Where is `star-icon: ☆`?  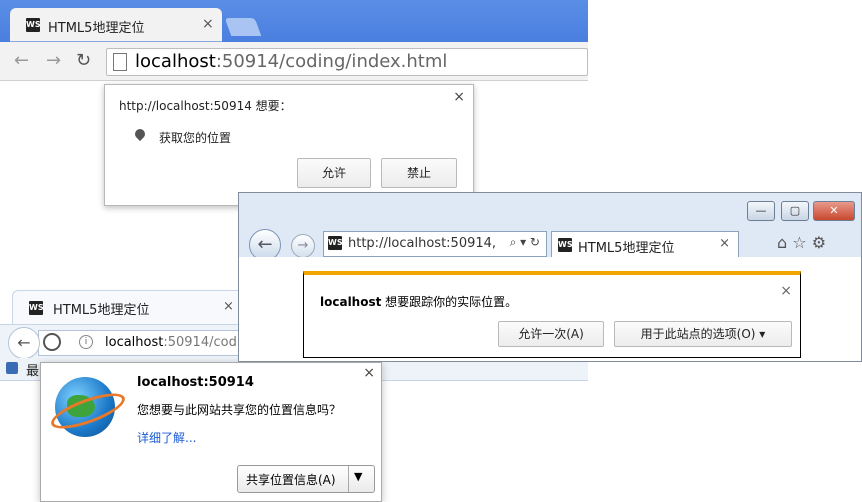
star-icon: ☆ is located at coordinates (799, 242).